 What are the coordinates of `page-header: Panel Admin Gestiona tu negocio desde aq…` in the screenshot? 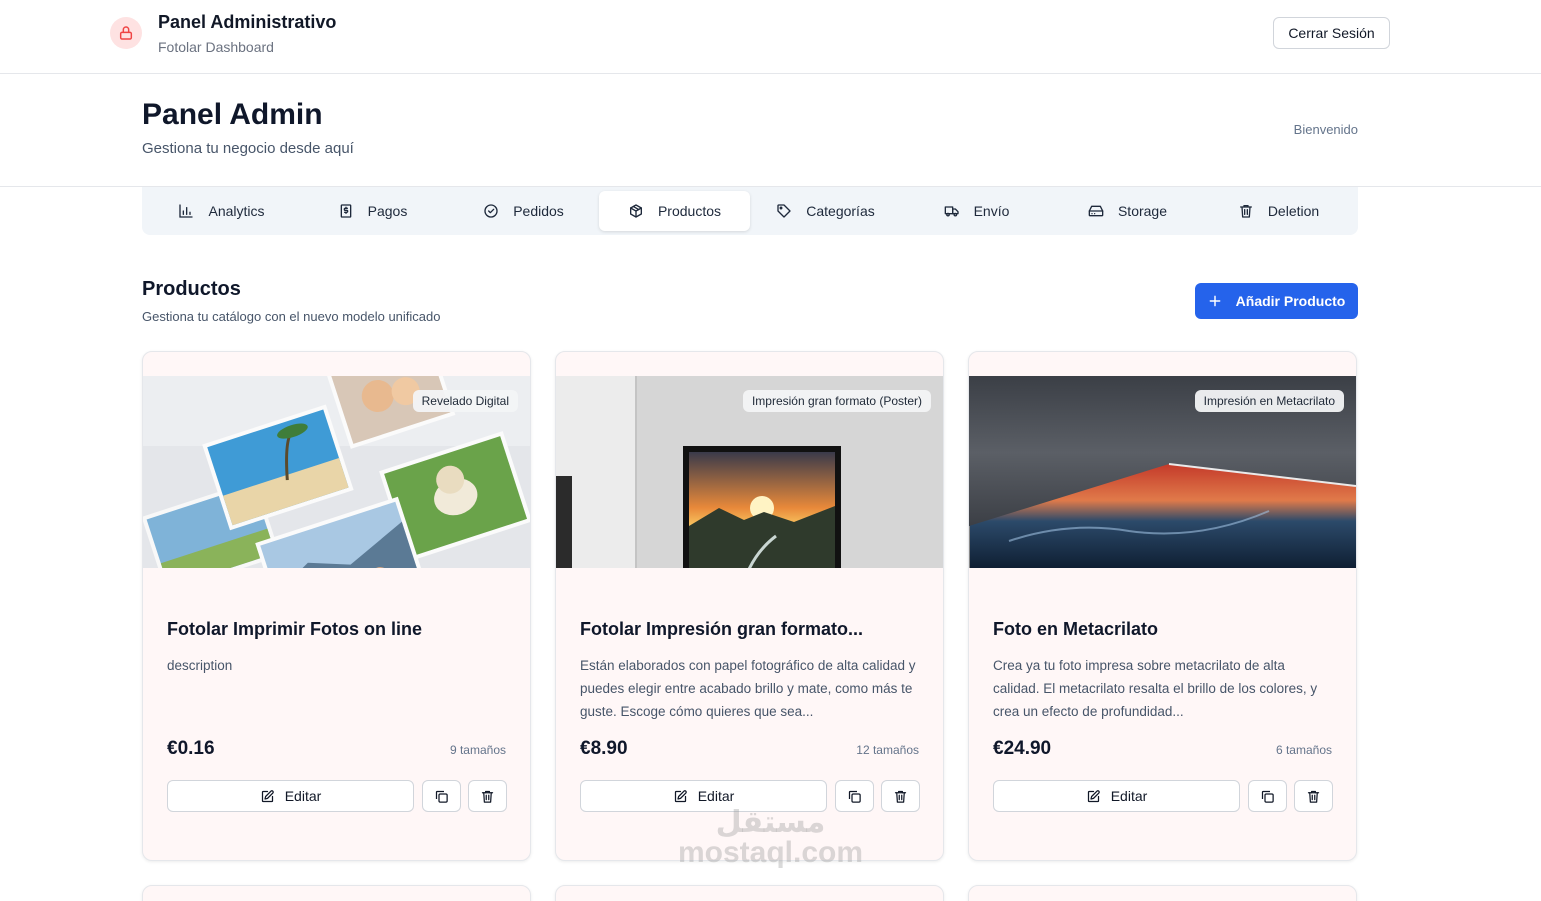 It's located at (770, 130).